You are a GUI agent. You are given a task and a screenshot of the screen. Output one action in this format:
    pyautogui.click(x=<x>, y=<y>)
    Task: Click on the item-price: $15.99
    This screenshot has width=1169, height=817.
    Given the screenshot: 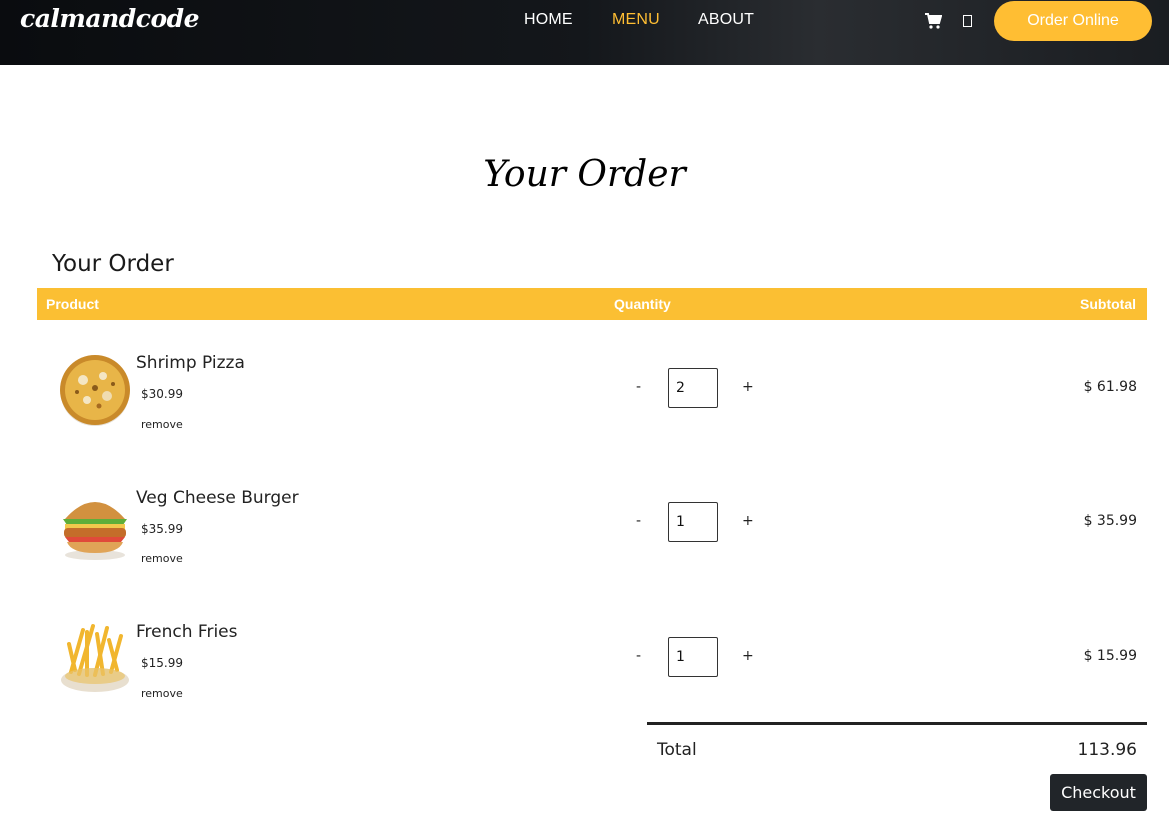 What is the action you would take?
    pyautogui.click(x=162, y=663)
    